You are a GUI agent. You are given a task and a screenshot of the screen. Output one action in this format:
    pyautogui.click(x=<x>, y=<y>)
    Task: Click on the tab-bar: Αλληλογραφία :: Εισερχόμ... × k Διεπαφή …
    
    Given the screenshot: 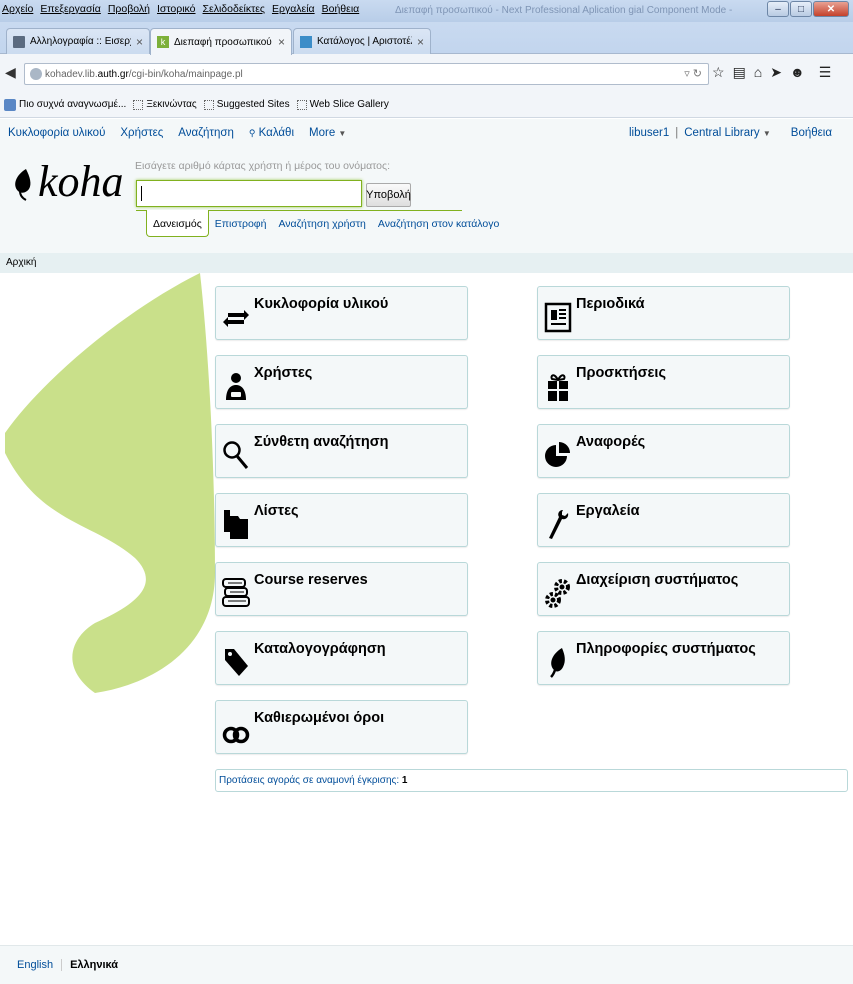 What is the action you would take?
    pyautogui.click(x=426, y=45)
    